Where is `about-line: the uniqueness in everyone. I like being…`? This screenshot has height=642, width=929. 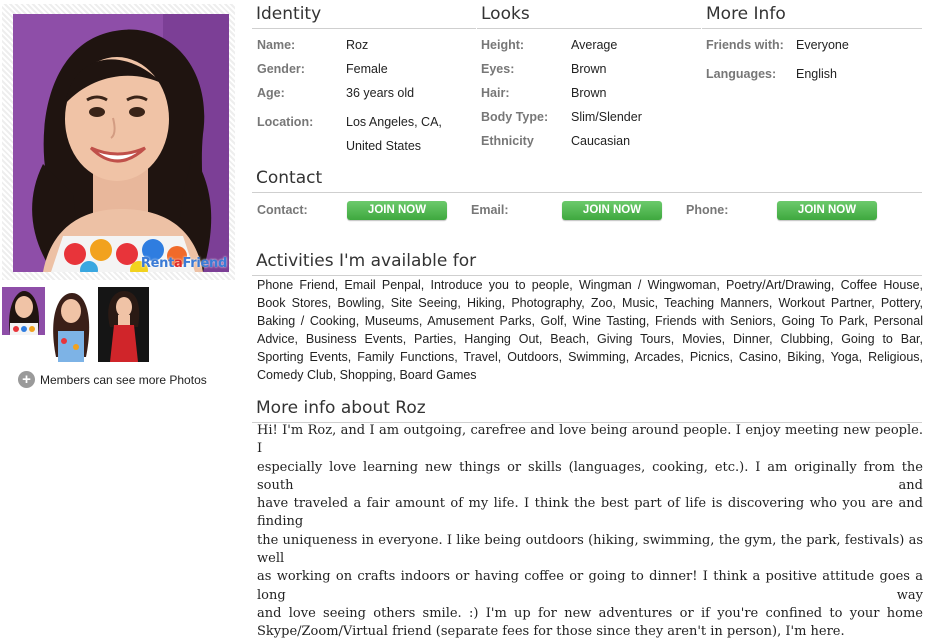
about-line: the uniqueness in everyone. I like being… is located at coordinates (590, 549).